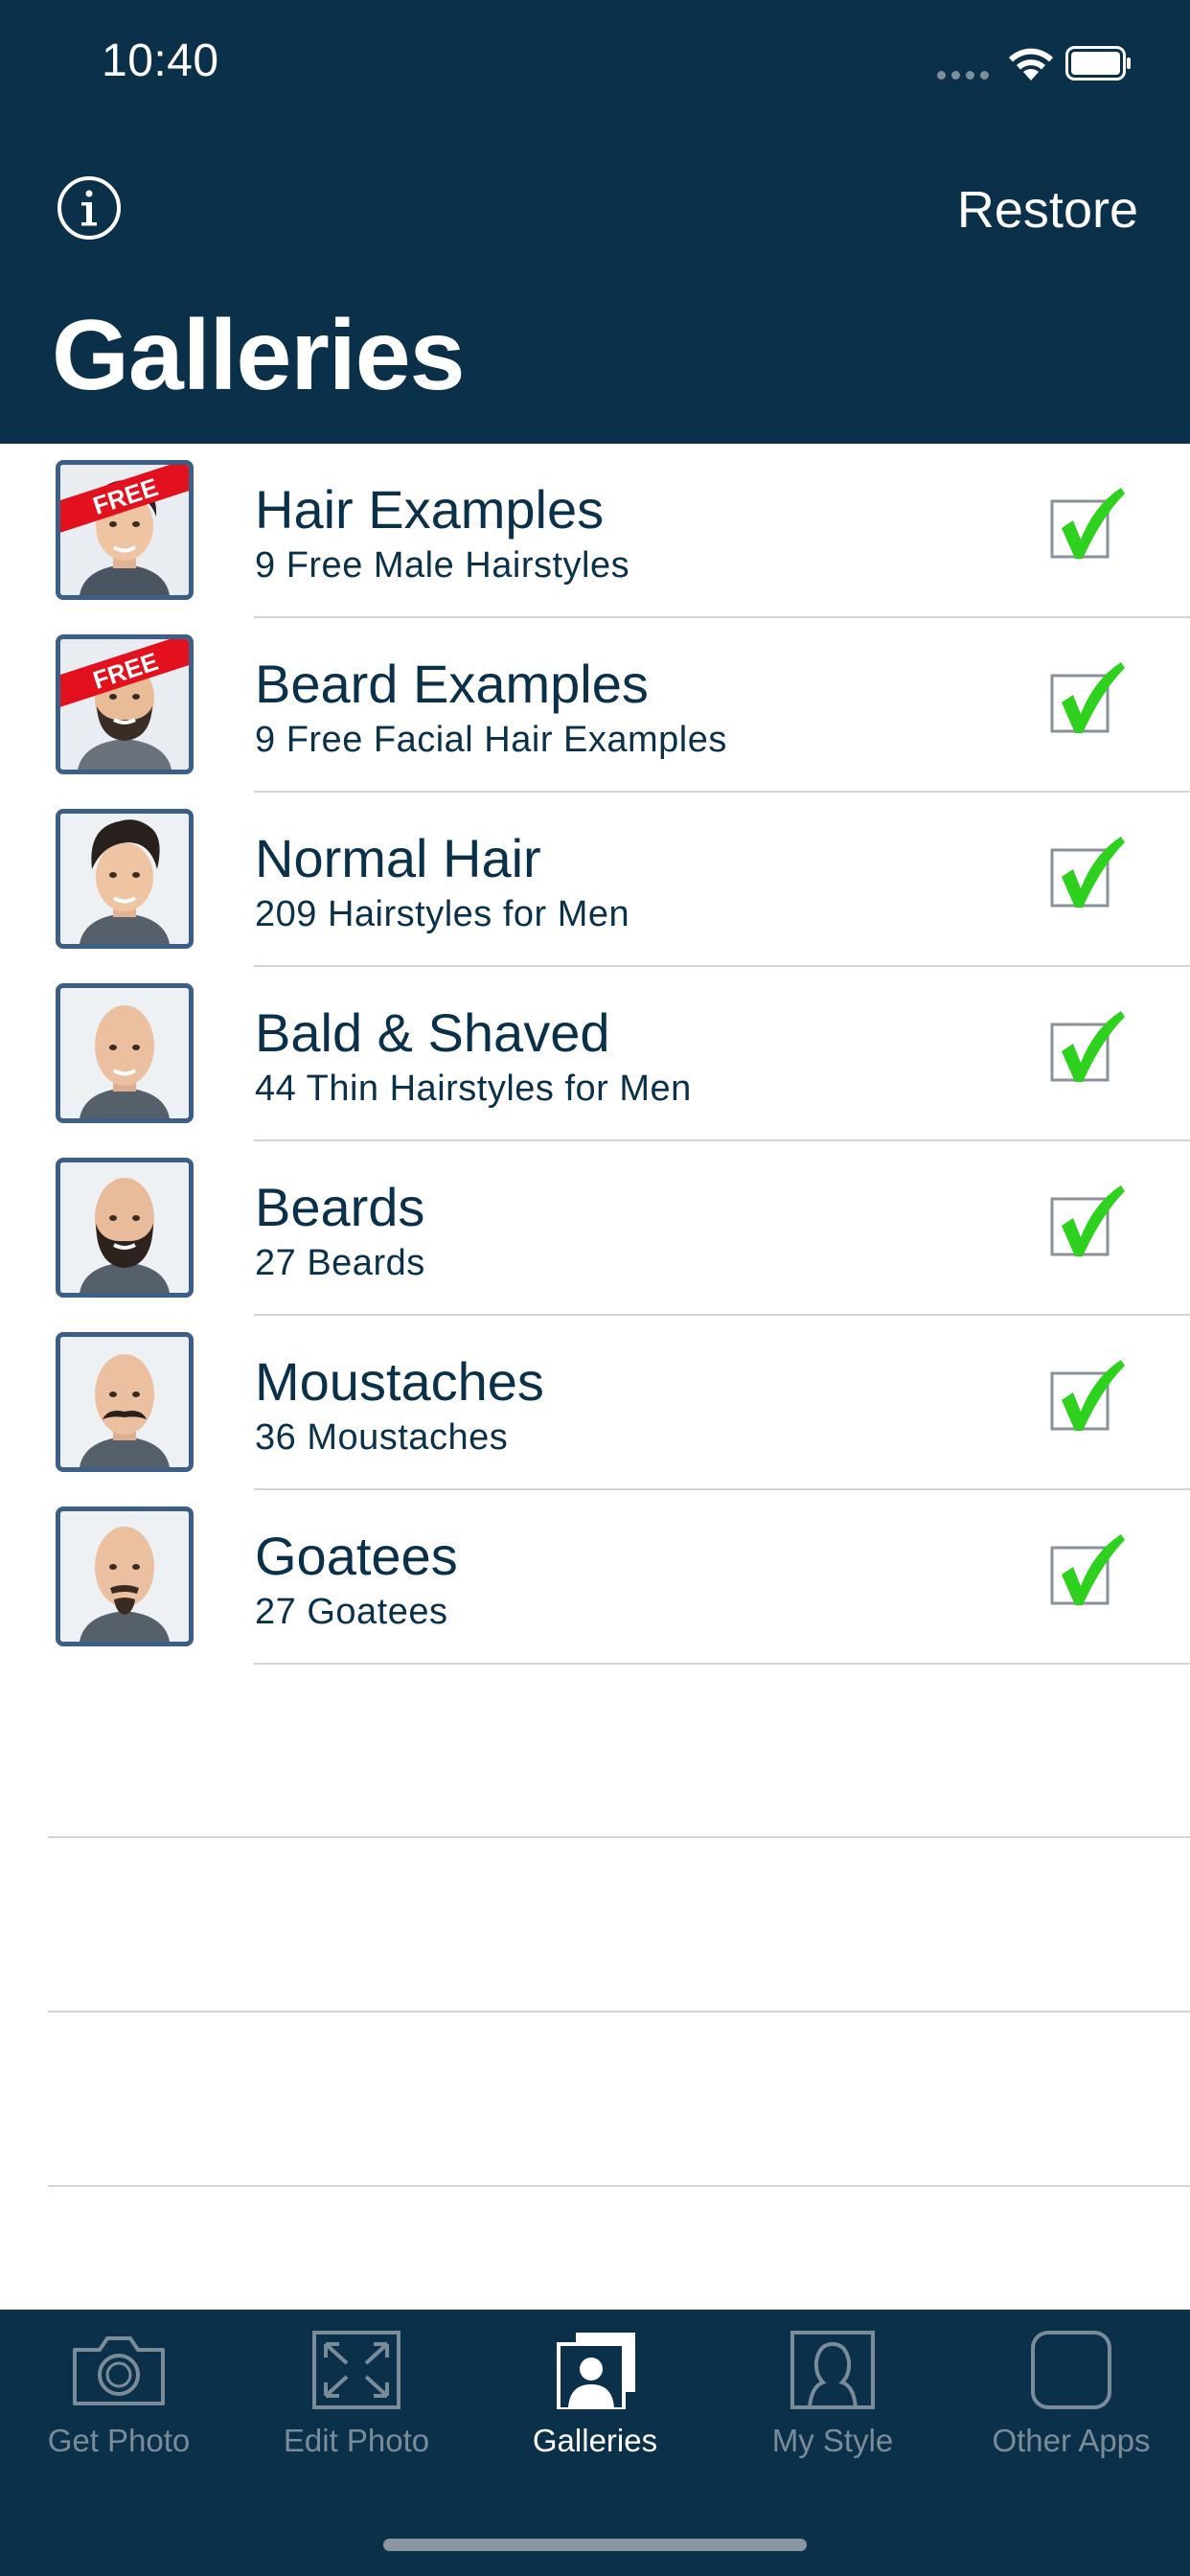 This screenshot has width=1190, height=2576. Describe the element at coordinates (833, 2370) in the screenshot. I see `person-icon` at that location.